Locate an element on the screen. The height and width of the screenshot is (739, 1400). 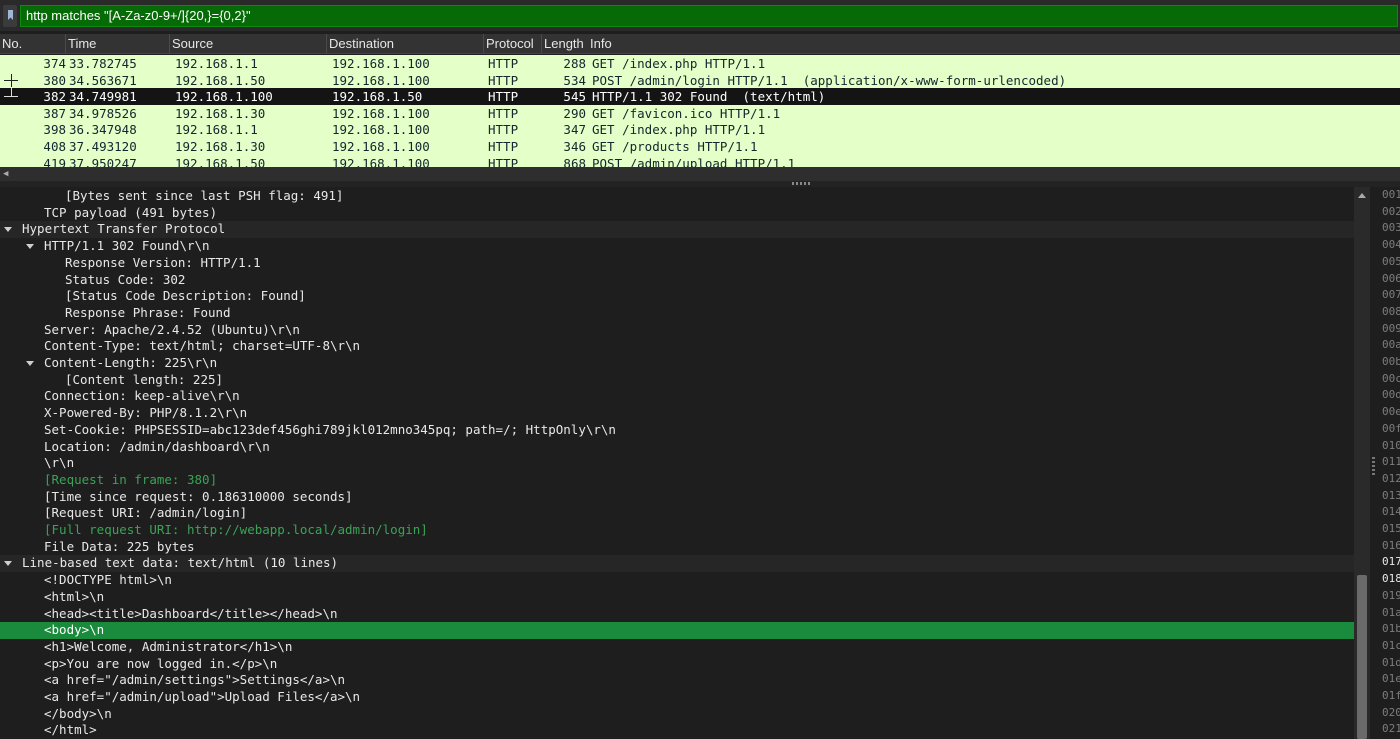
tree-item: Status Code: 302 is located at coordinates (677, 280).